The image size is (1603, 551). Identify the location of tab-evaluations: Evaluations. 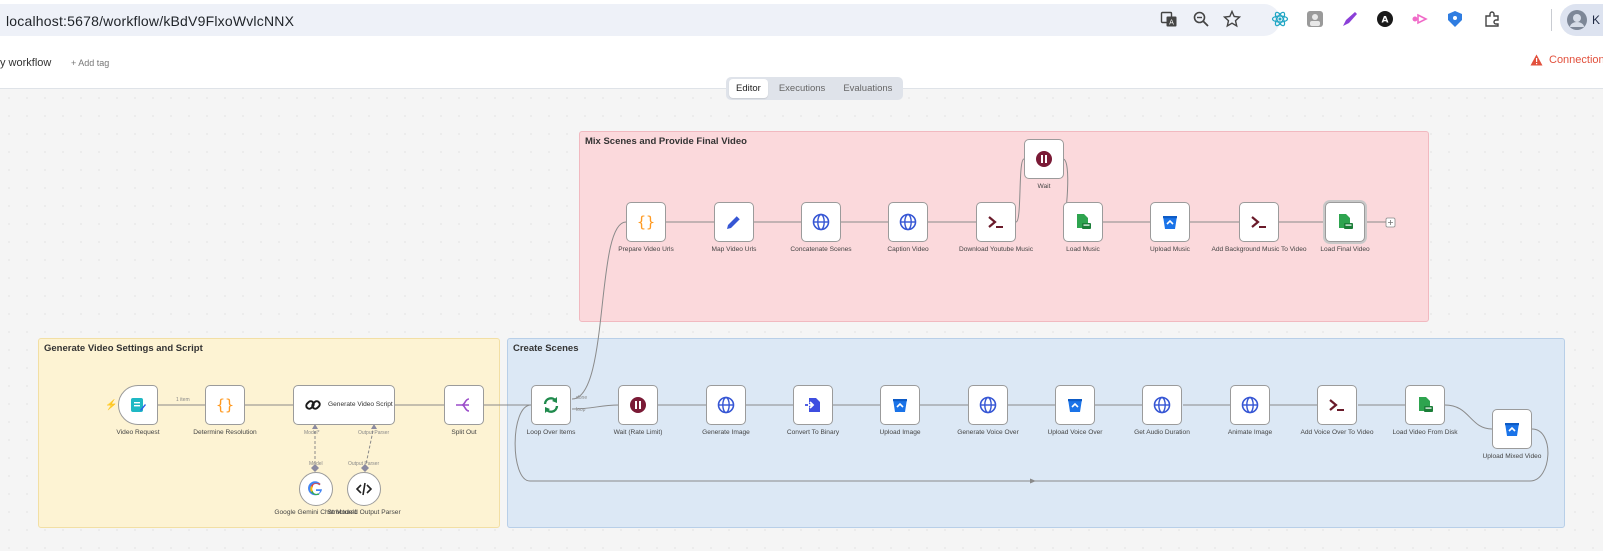
(867, 88).